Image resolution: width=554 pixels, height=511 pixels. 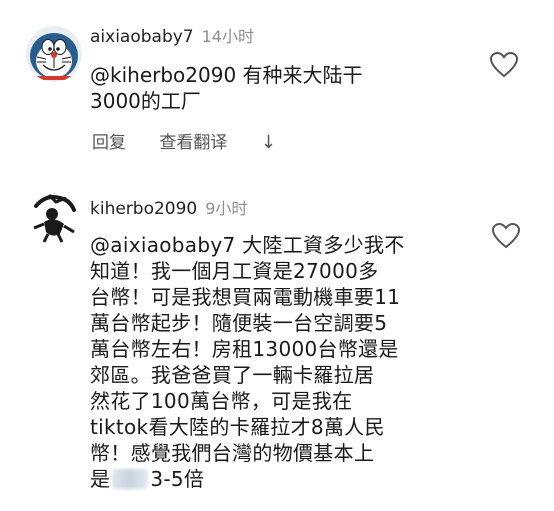 I want to click on comment-text-line: tiktok看大陸的卡羅拉才8萬人民, so click(x=237, y=427).